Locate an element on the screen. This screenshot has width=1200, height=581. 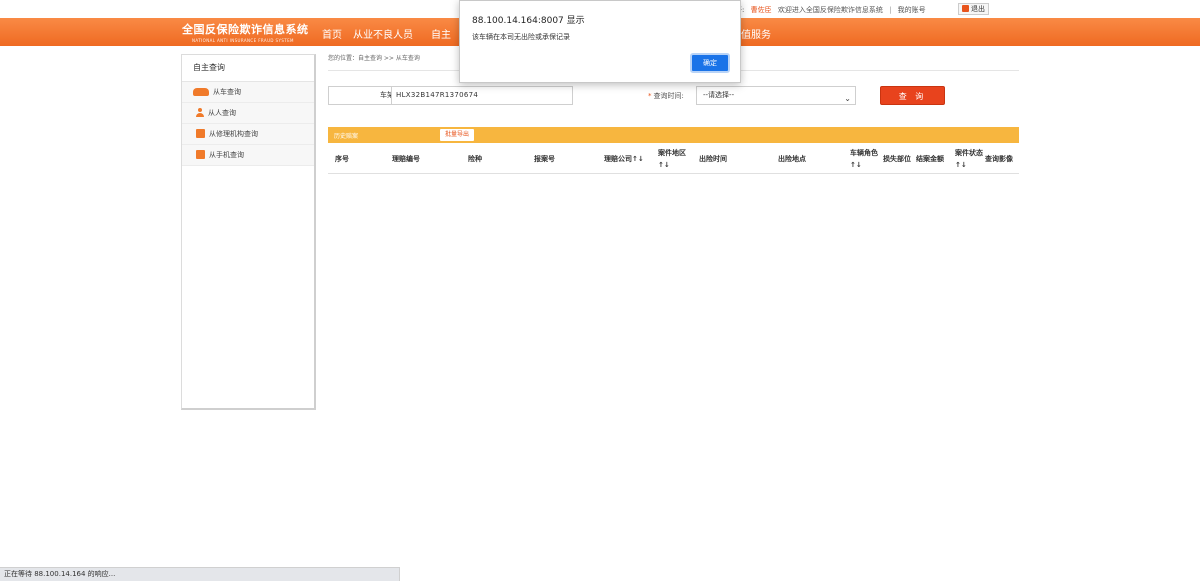
required-mark: * is located at coordinates (650, 96).